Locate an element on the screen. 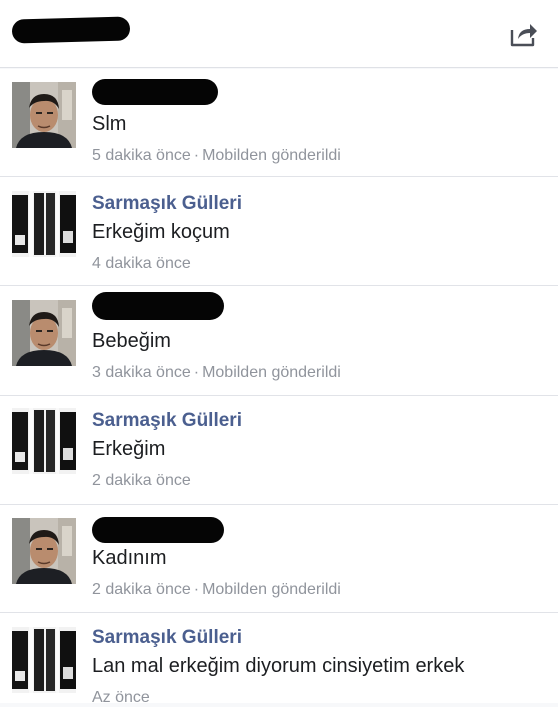 Image resolution: width=558 pixels, height=707 pixels. message-time: 3 dakika önce is located at coordinates (141, 372).